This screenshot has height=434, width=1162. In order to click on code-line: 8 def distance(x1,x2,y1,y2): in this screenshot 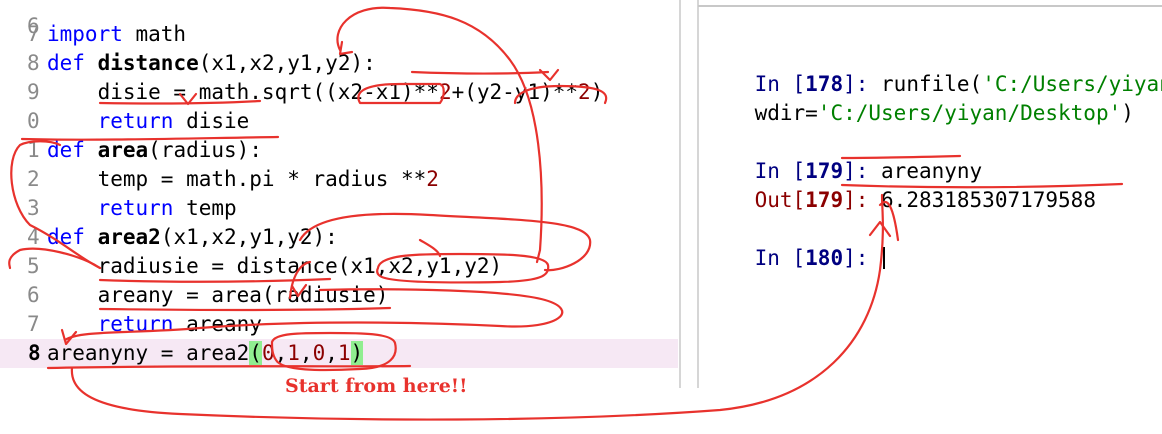, I will do `click(339, 63)`.